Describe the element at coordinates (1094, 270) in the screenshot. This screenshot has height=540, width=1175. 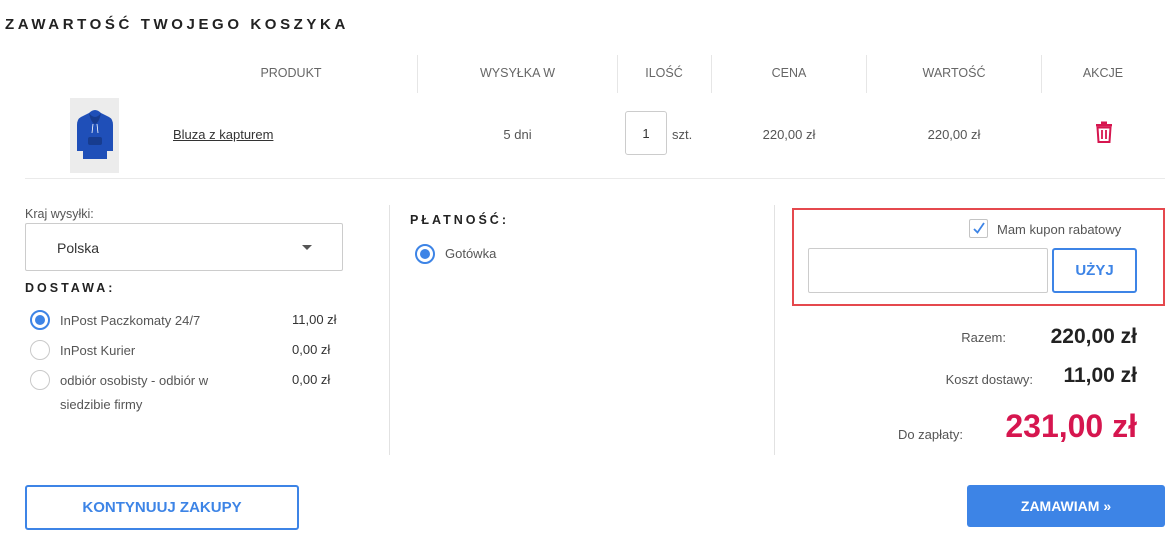
I see `apply-coupon-button: UŻYJ` at that location.